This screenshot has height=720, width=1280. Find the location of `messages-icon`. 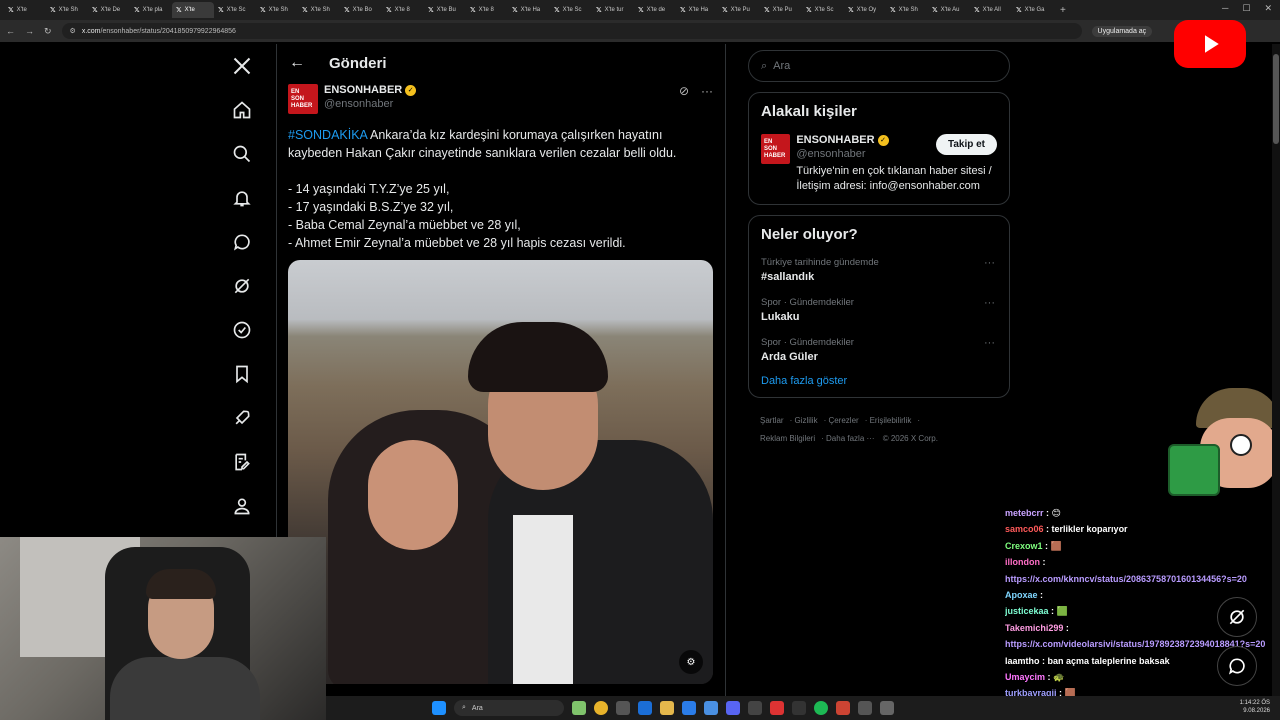

messages-icon is located at coordinates (242, 242).